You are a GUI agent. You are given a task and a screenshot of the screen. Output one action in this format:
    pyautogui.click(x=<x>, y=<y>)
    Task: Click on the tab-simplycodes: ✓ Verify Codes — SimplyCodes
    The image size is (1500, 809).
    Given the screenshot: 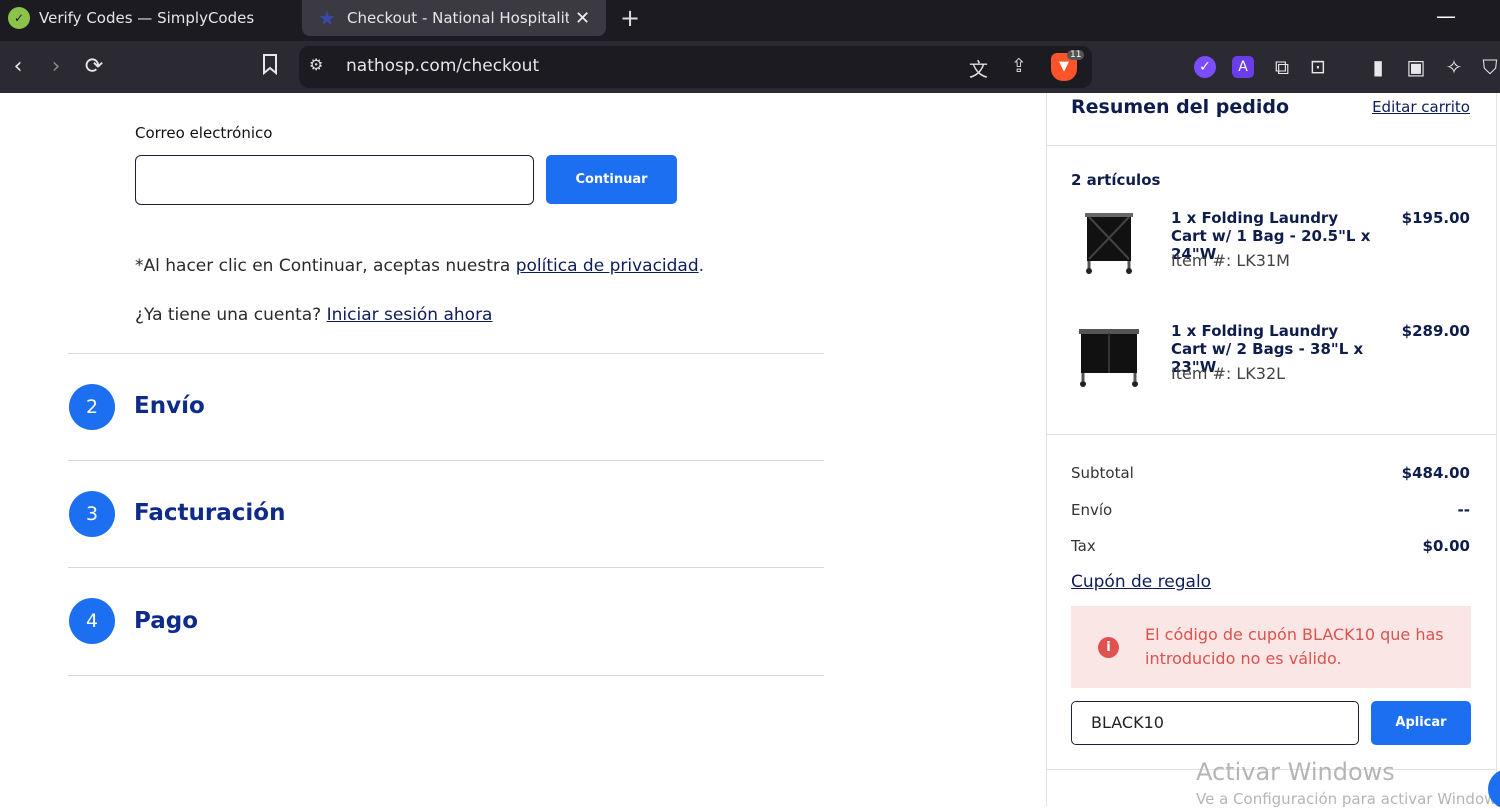 What is the action you would take?
    pyautogui.click(x=150, y=18)
    